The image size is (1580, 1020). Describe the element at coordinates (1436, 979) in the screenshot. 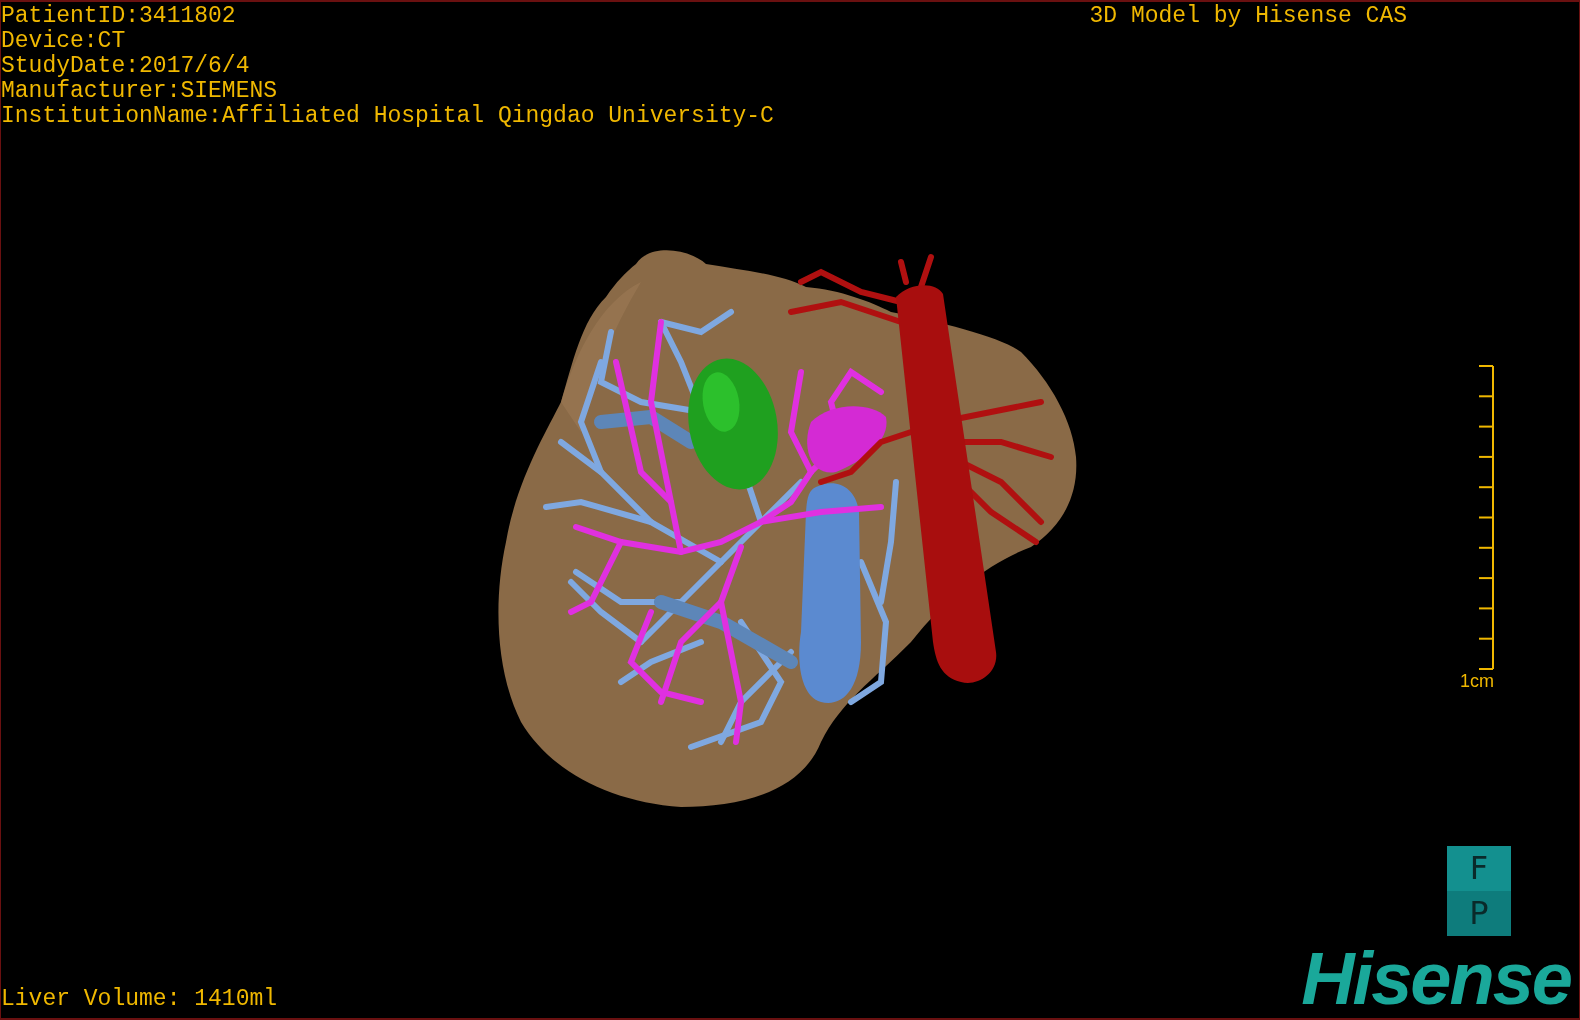

I see `logo: Hisense` at that location.